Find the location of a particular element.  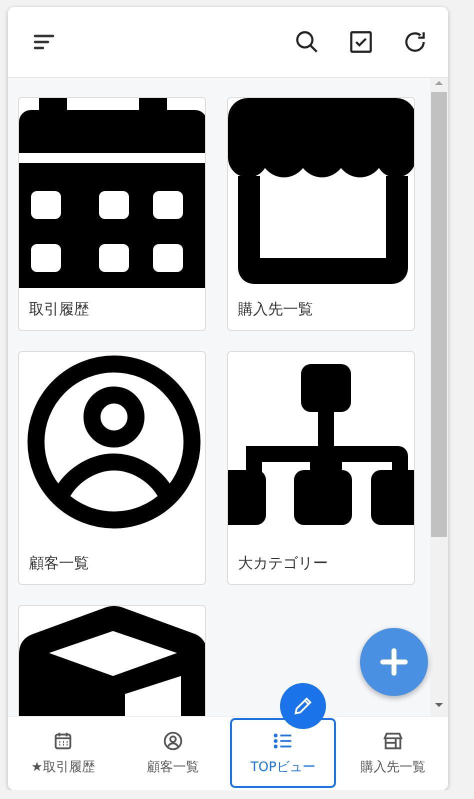

nav-tab: TOPビュー is located at coordinates (283, 753).